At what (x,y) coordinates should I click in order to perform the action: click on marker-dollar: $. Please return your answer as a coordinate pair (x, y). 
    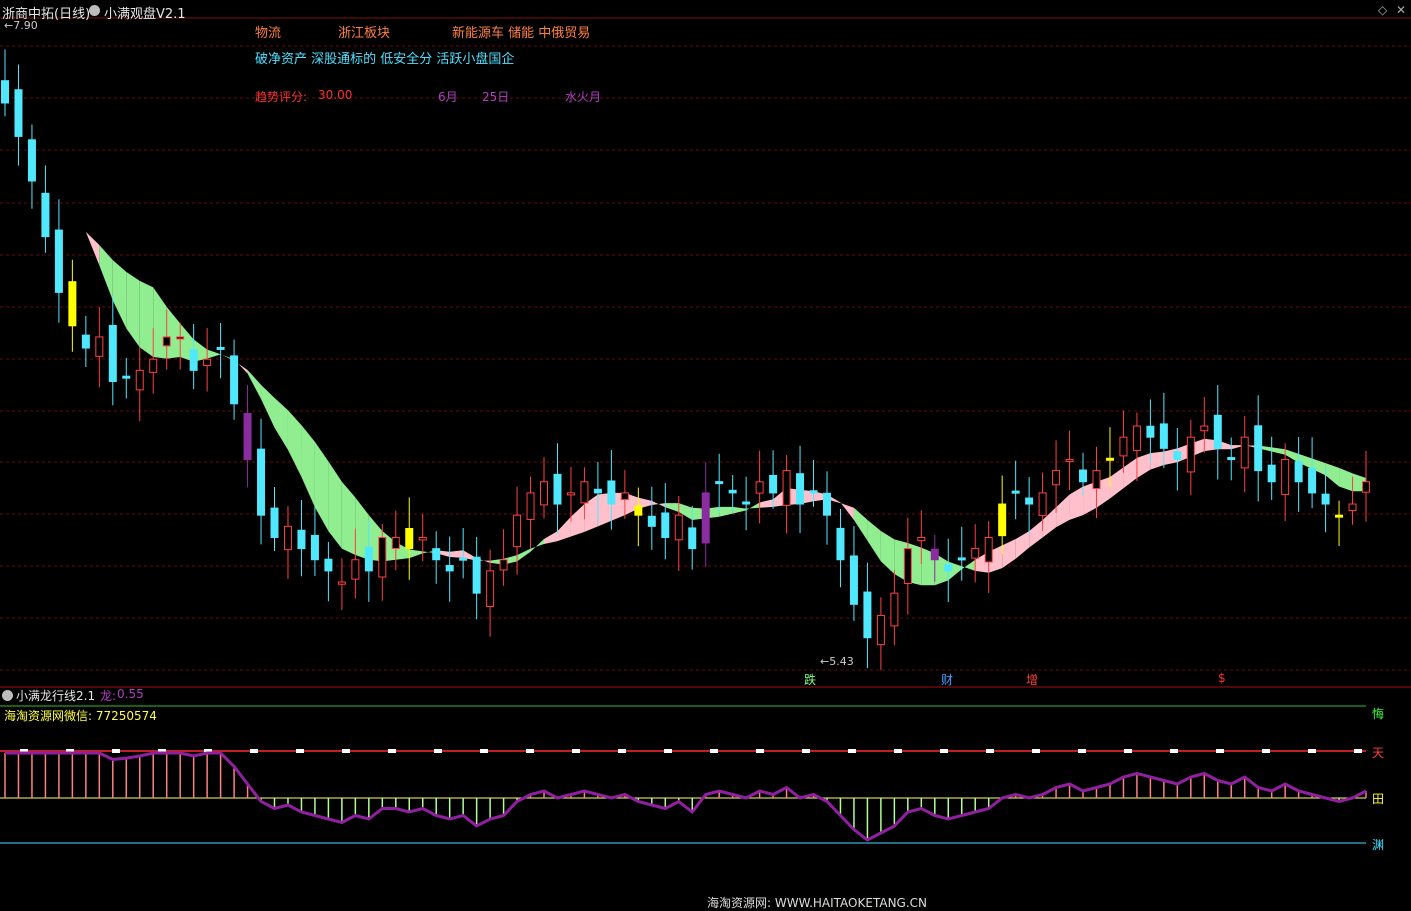
    Looking at the image, I should click on (1222, 678).